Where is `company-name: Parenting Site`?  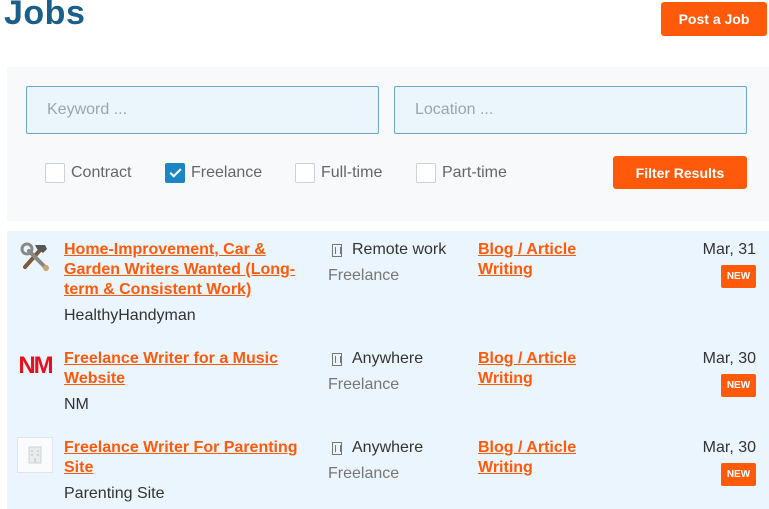
company-name: Parenting Site is located at coordinates (114, 493).